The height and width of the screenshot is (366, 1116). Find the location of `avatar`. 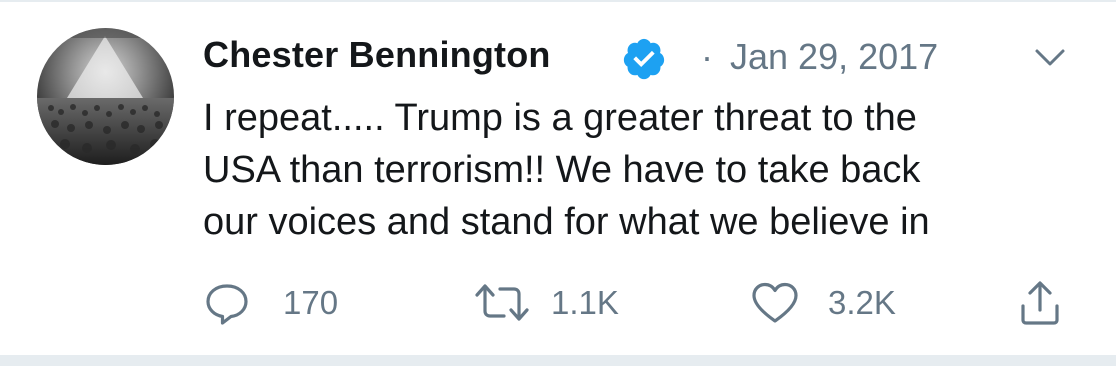

avatar is located at coordinates (105, 96).